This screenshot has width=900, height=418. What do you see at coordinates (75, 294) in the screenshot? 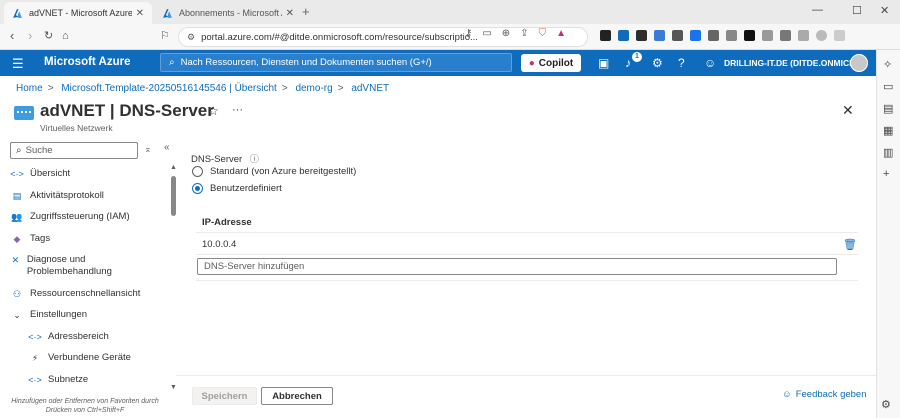
I see `menu-item-resource-visualizer: ⚇ Ressourcenschnellansicht` at bounding box center [75, 294].